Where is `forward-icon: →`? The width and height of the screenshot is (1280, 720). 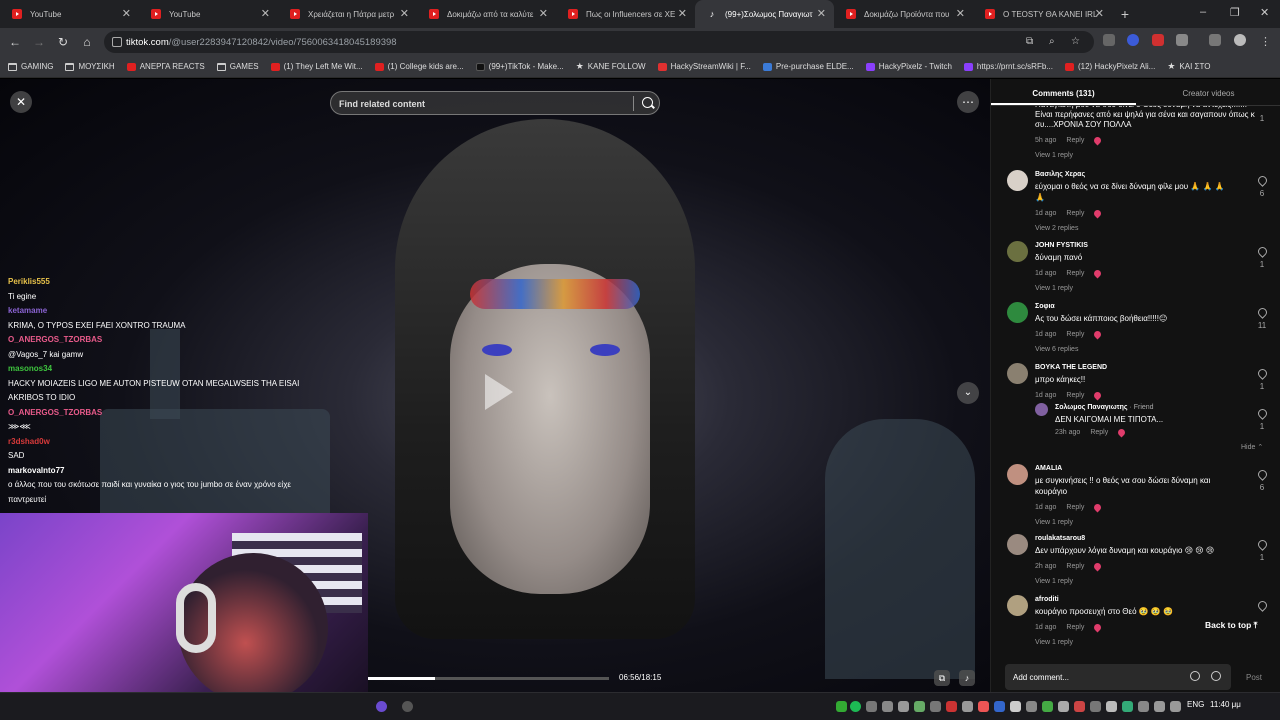 forward-icon: → is located at coordinates (39, 42).